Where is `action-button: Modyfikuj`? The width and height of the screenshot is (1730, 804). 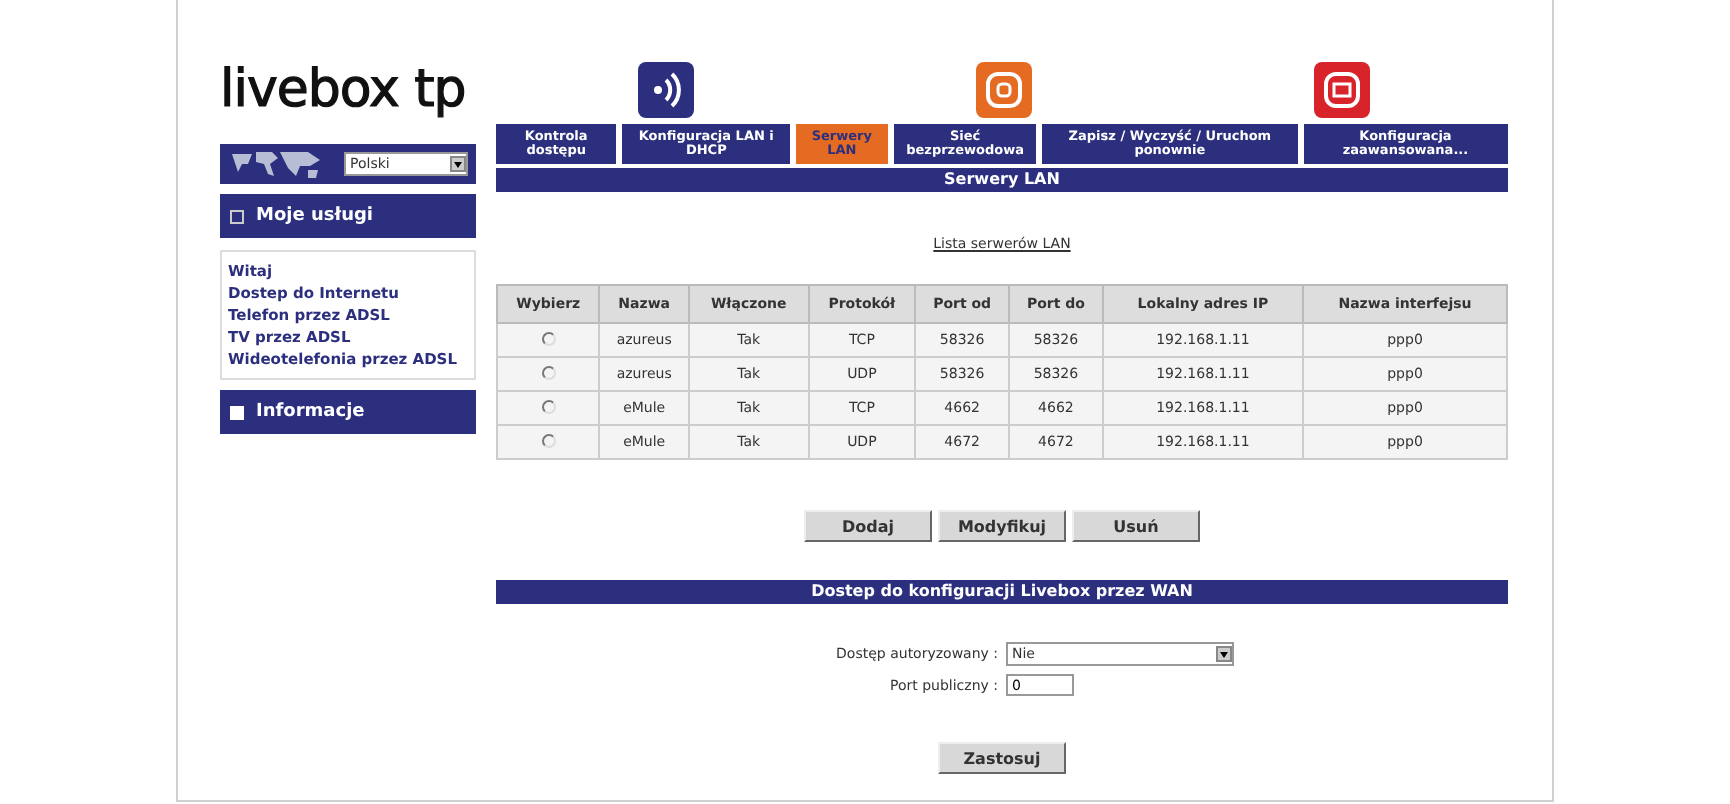
action-button: Modyfikuj is located at coordinates (1002, 526).